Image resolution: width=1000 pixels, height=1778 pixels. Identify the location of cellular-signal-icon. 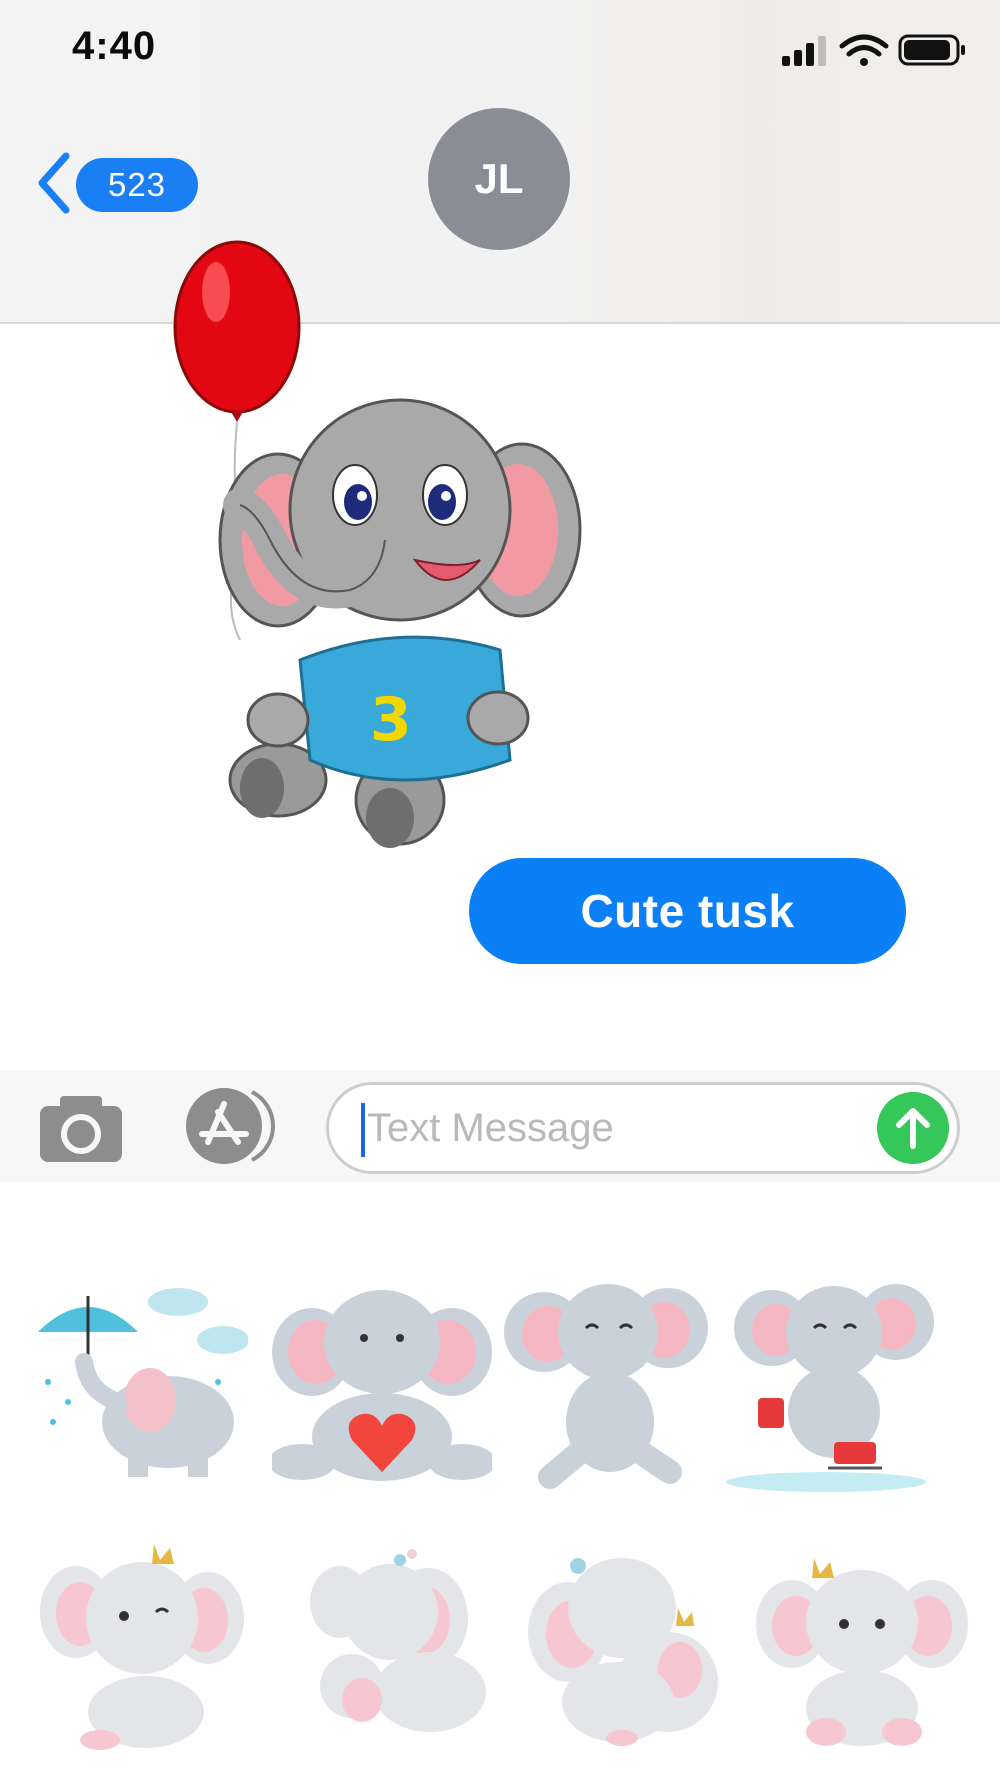
(804, 51).